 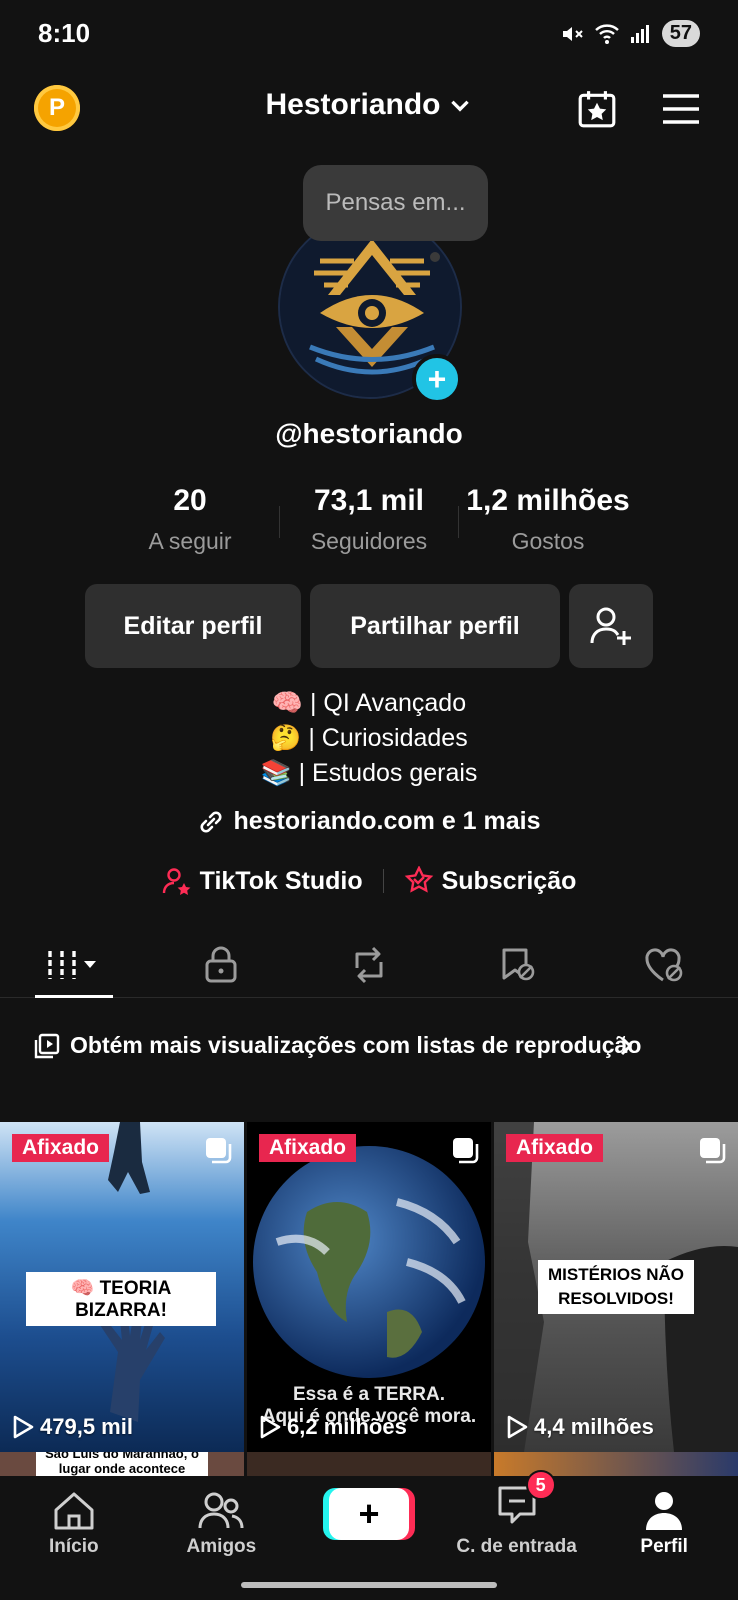 I want to click on tab-reposts, so click(x=369, y=964).